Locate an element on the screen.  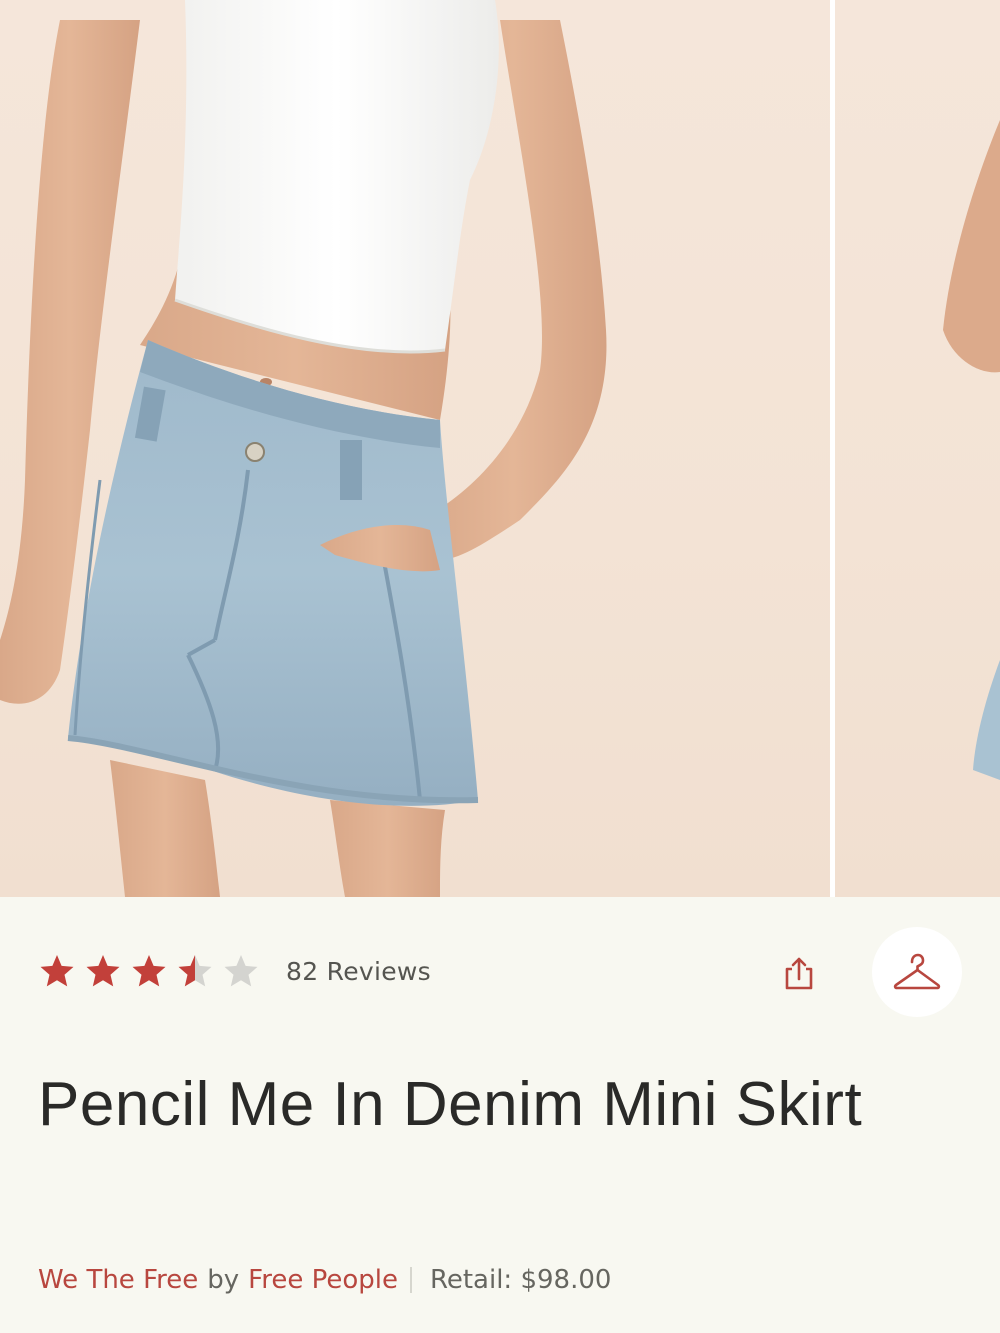
product-image-next is located at coordinates (917, 448).